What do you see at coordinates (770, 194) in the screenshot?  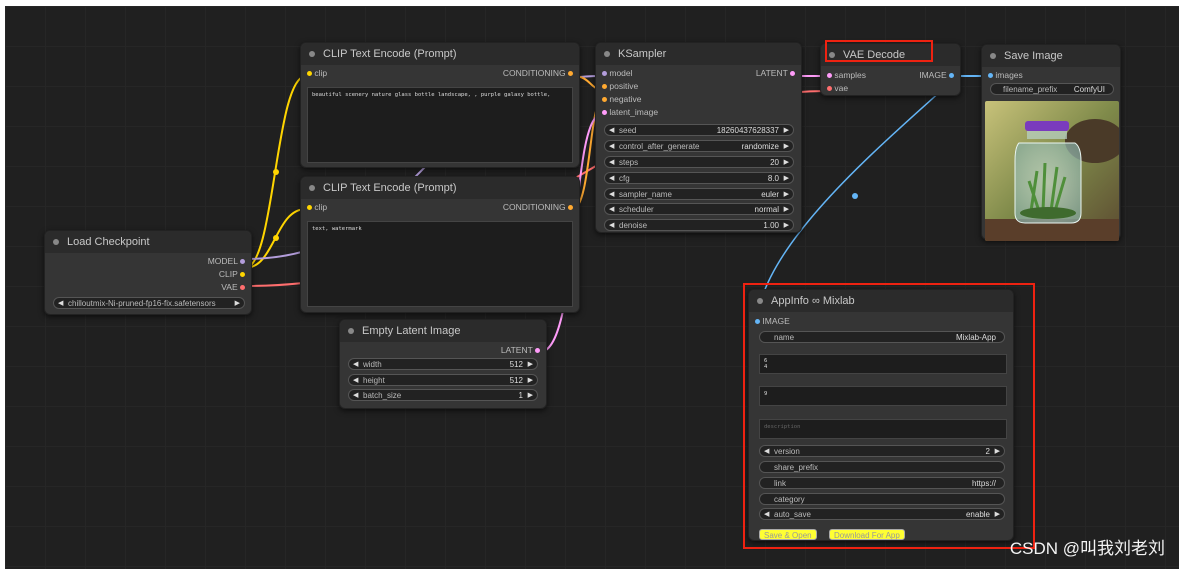 I see `widget-value: euler` at bounding box center [770, 194].